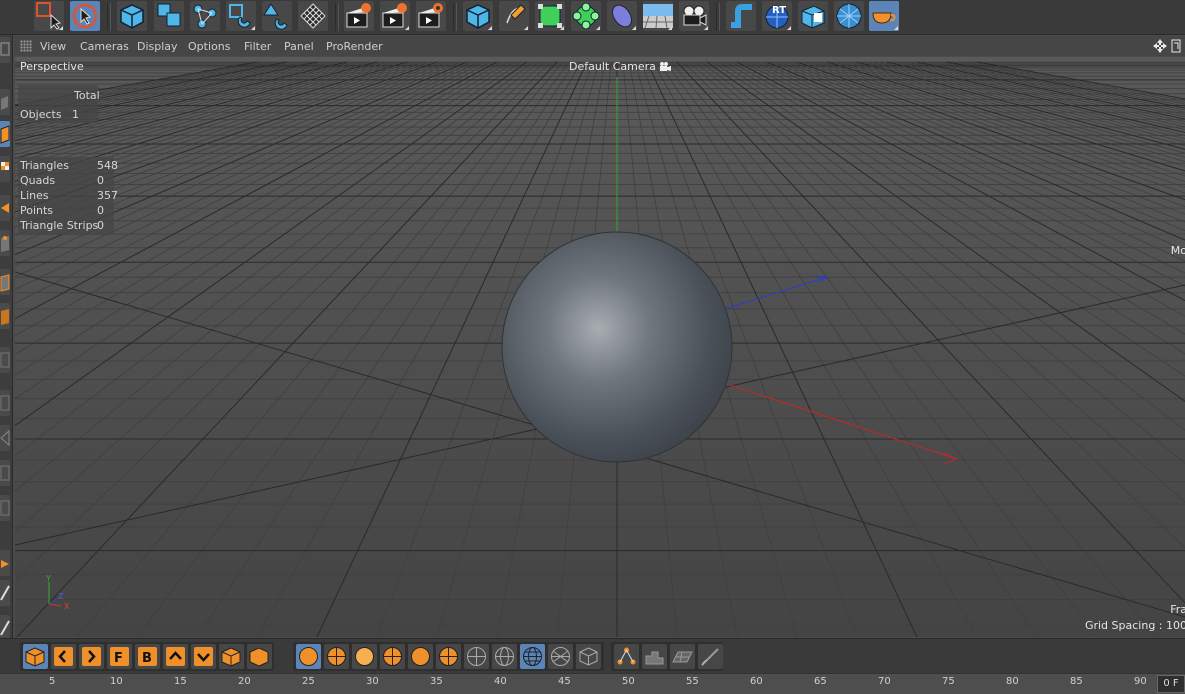 Image resolution: width=1185 pixels, height=694 pixels. What do you see at coordinates (91, 656) in the screenshot?
I see `next-key-icon` at bounding box center [91, 656].